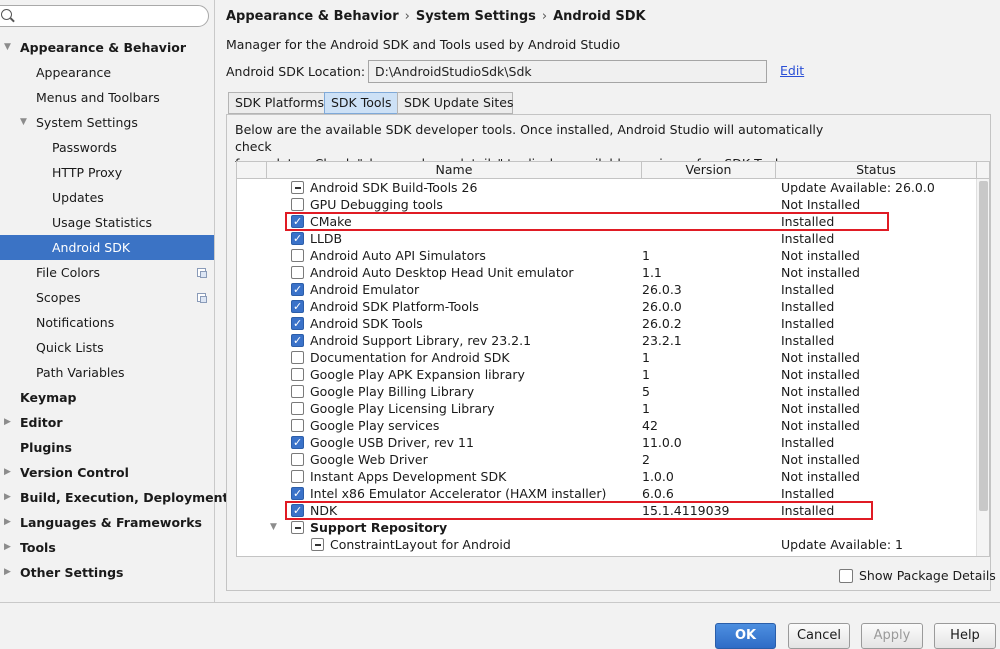 The height and width of the screenshot is (649, 1000). I want to click on sidebar-item: HTTP Proxy, so click(107, 172).